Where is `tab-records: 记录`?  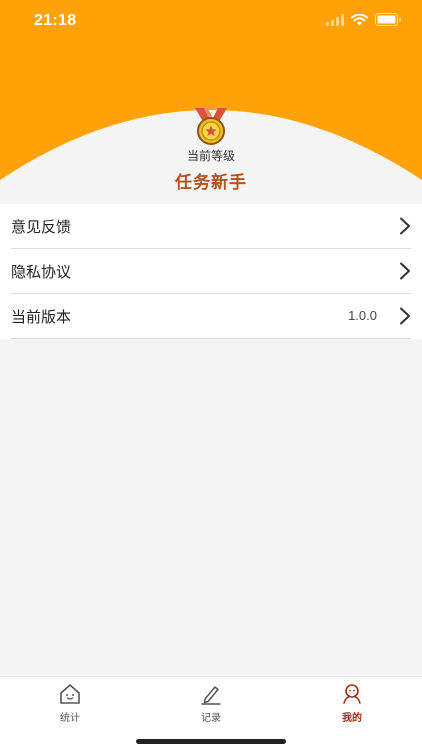
tab-records: 记录 is located at coordinates (211, 704).